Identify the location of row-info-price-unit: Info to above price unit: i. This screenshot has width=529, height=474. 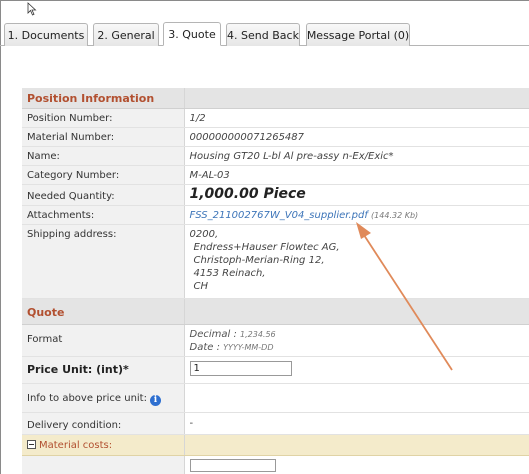
(275, 398).